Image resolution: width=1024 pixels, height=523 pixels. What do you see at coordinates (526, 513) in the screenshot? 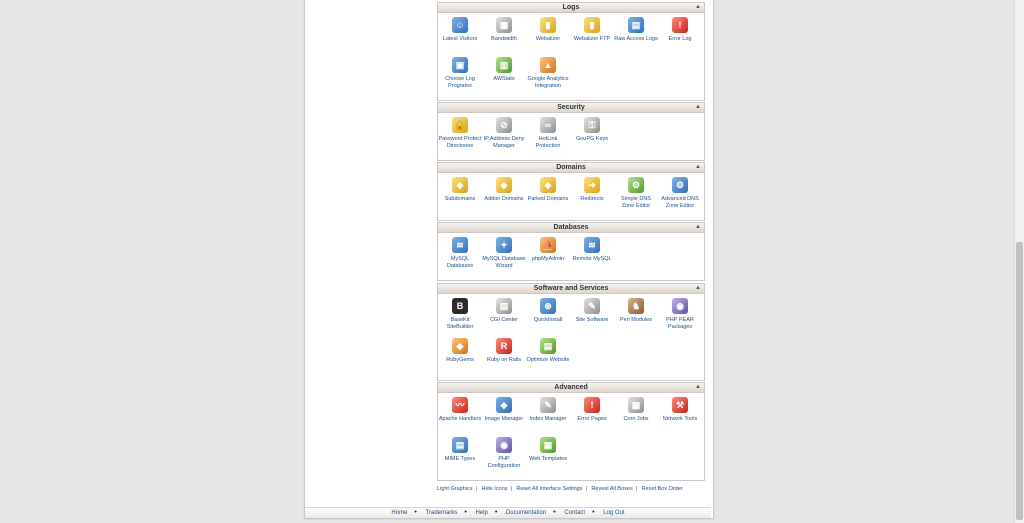
I see `footer-documentation-link: Documentation` at bounding box center [526, 513].